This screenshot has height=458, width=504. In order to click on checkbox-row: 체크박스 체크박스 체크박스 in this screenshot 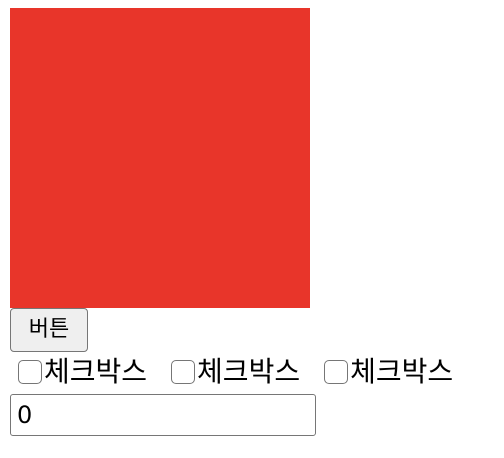, I will do `click(239, 372)`.